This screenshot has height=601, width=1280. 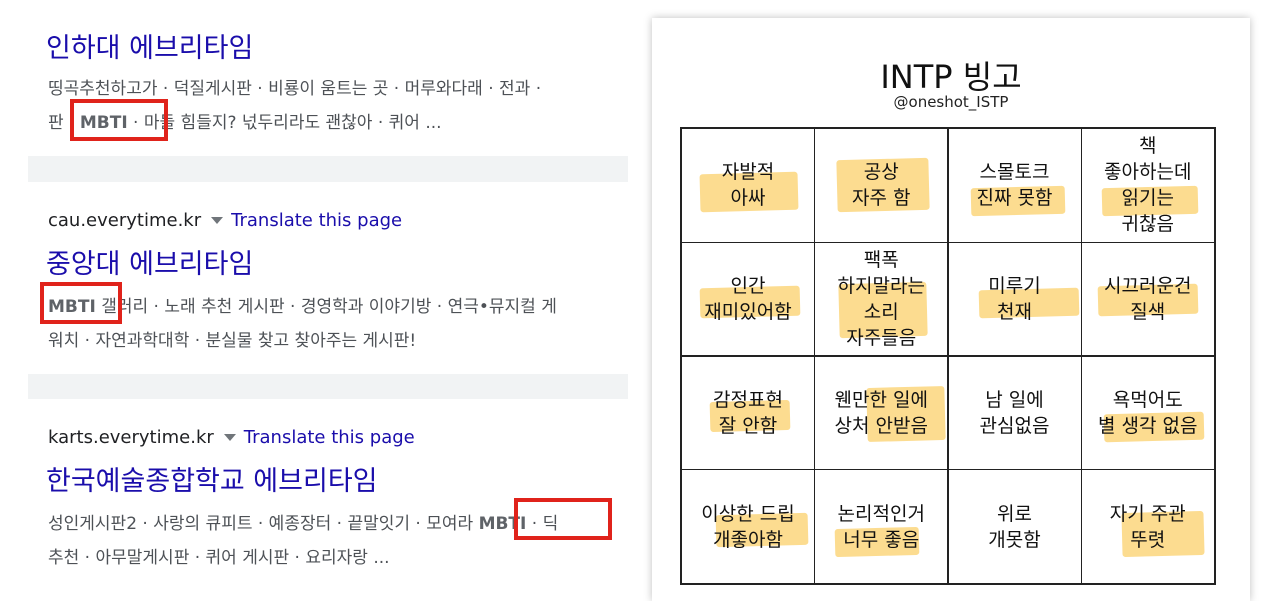 I want to click on bingo-cell: 팩폭 하지말라는 소리 자주들음, so click(x=881, y=299).